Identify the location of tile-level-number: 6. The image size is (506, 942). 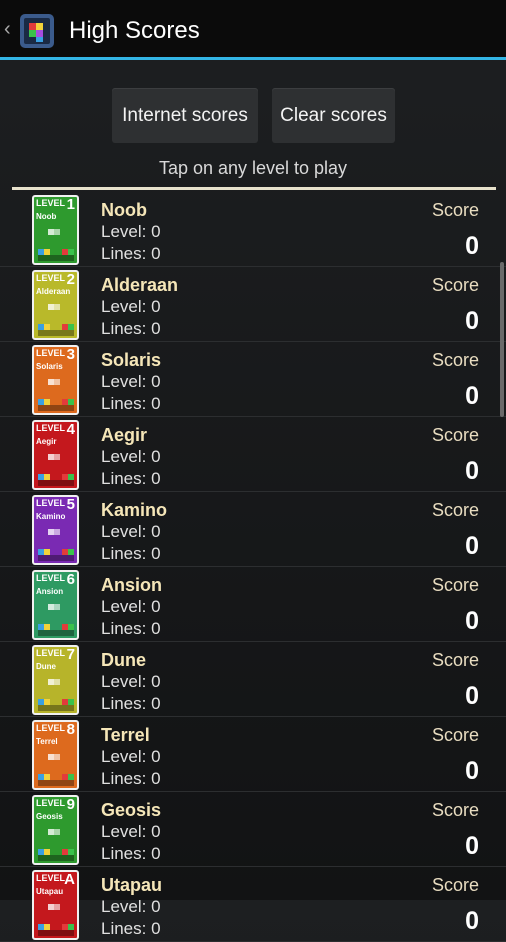
(70, 579).